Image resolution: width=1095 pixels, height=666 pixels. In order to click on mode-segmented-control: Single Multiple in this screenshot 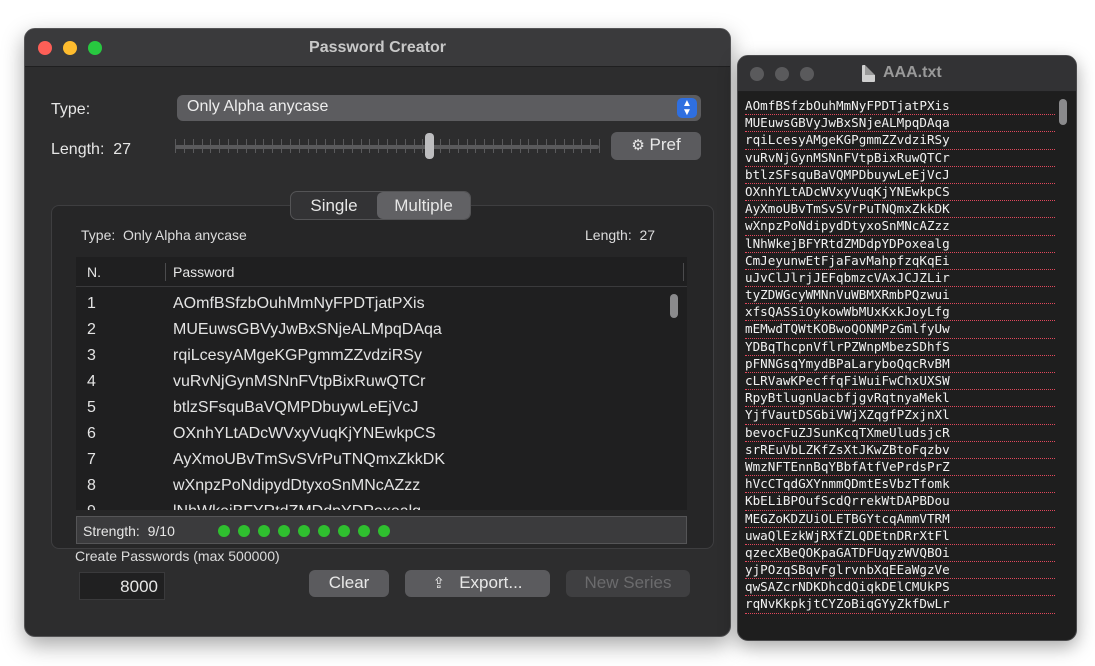, I will do `click(380, 205)`.